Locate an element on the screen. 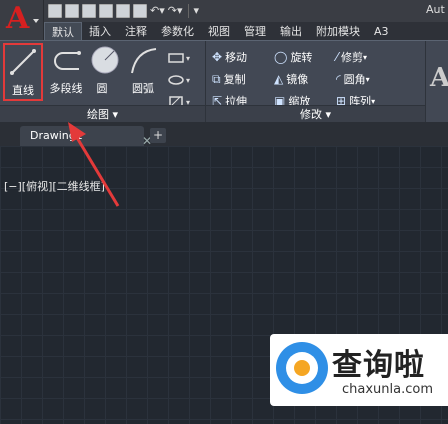 This screenshot has height=424, width=448. ribbon-tab: 附加模块 is located at coordinates (338, 32).